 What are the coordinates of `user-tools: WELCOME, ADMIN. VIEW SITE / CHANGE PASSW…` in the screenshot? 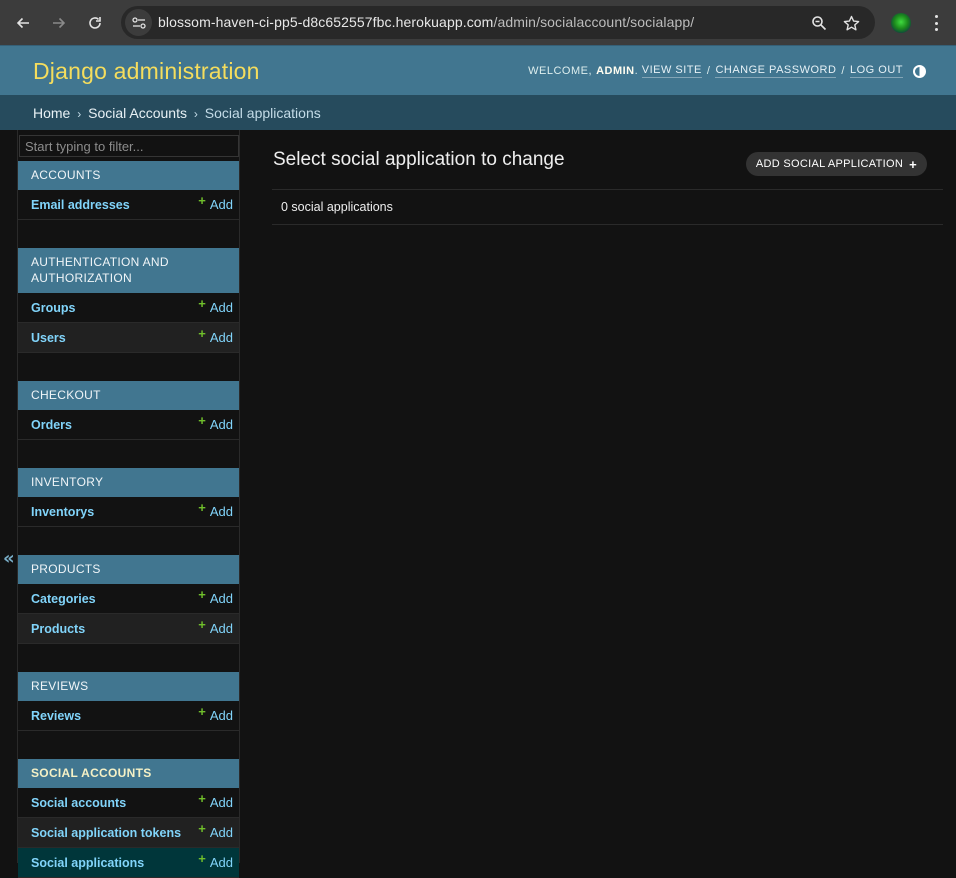 It's located at (727, 71).